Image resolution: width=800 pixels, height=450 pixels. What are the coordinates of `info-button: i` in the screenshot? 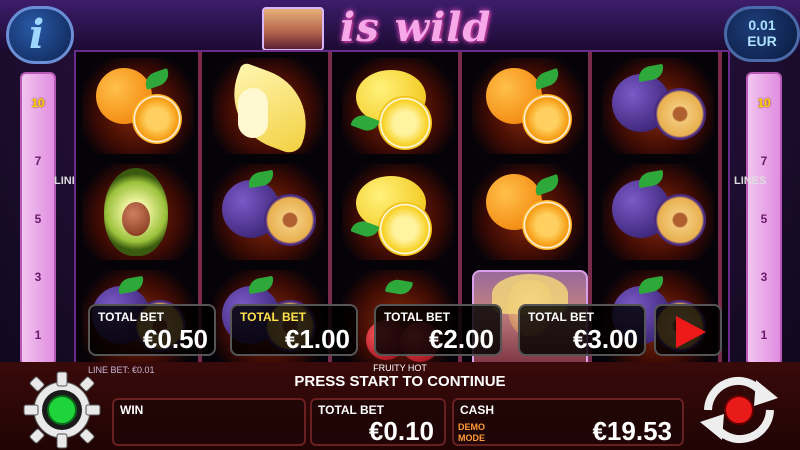 It's located at (40, 35).